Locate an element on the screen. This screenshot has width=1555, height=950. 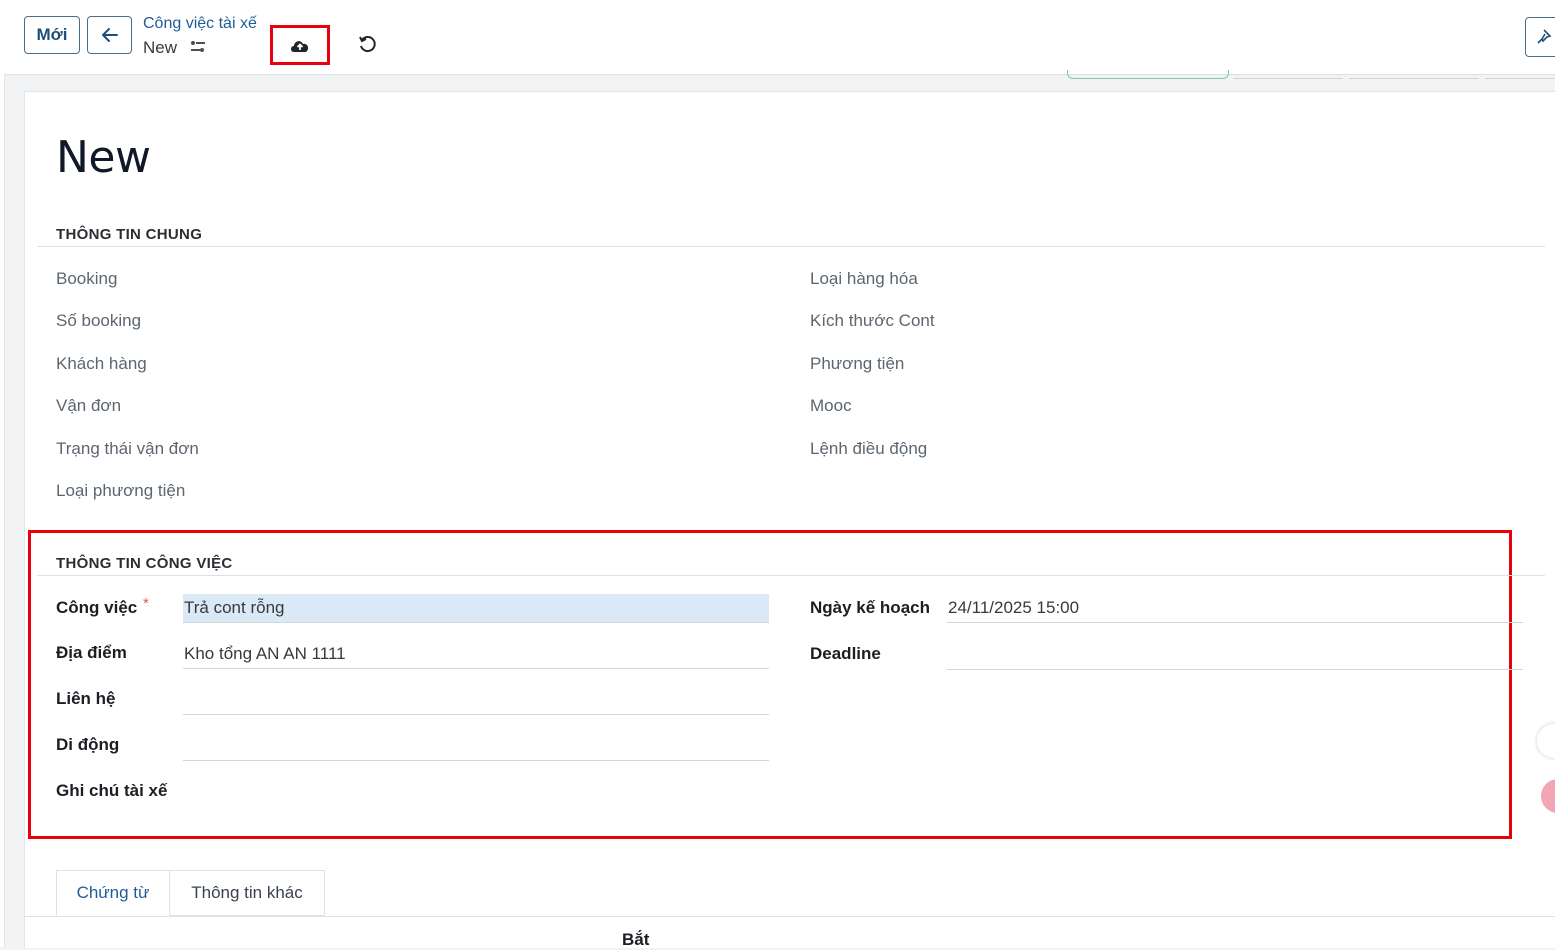
table-column-header: Bắt is located at coordinates (635, 940).